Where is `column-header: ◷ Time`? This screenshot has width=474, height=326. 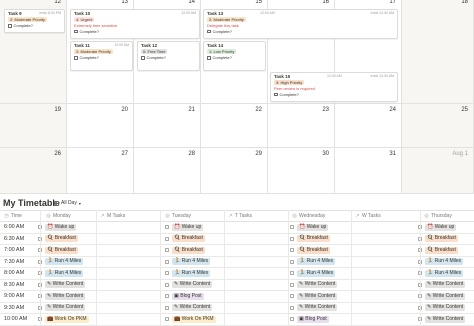
column-header: ◷ Time is located at coordinates (13, 216).